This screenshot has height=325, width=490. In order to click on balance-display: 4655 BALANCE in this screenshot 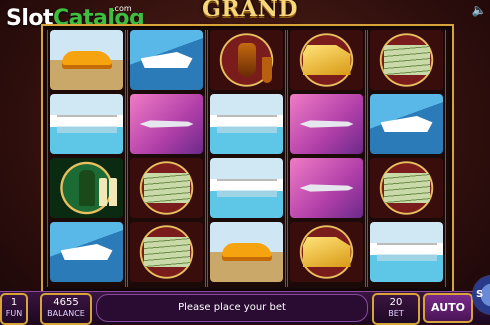, I will do `click(66, 309)`.